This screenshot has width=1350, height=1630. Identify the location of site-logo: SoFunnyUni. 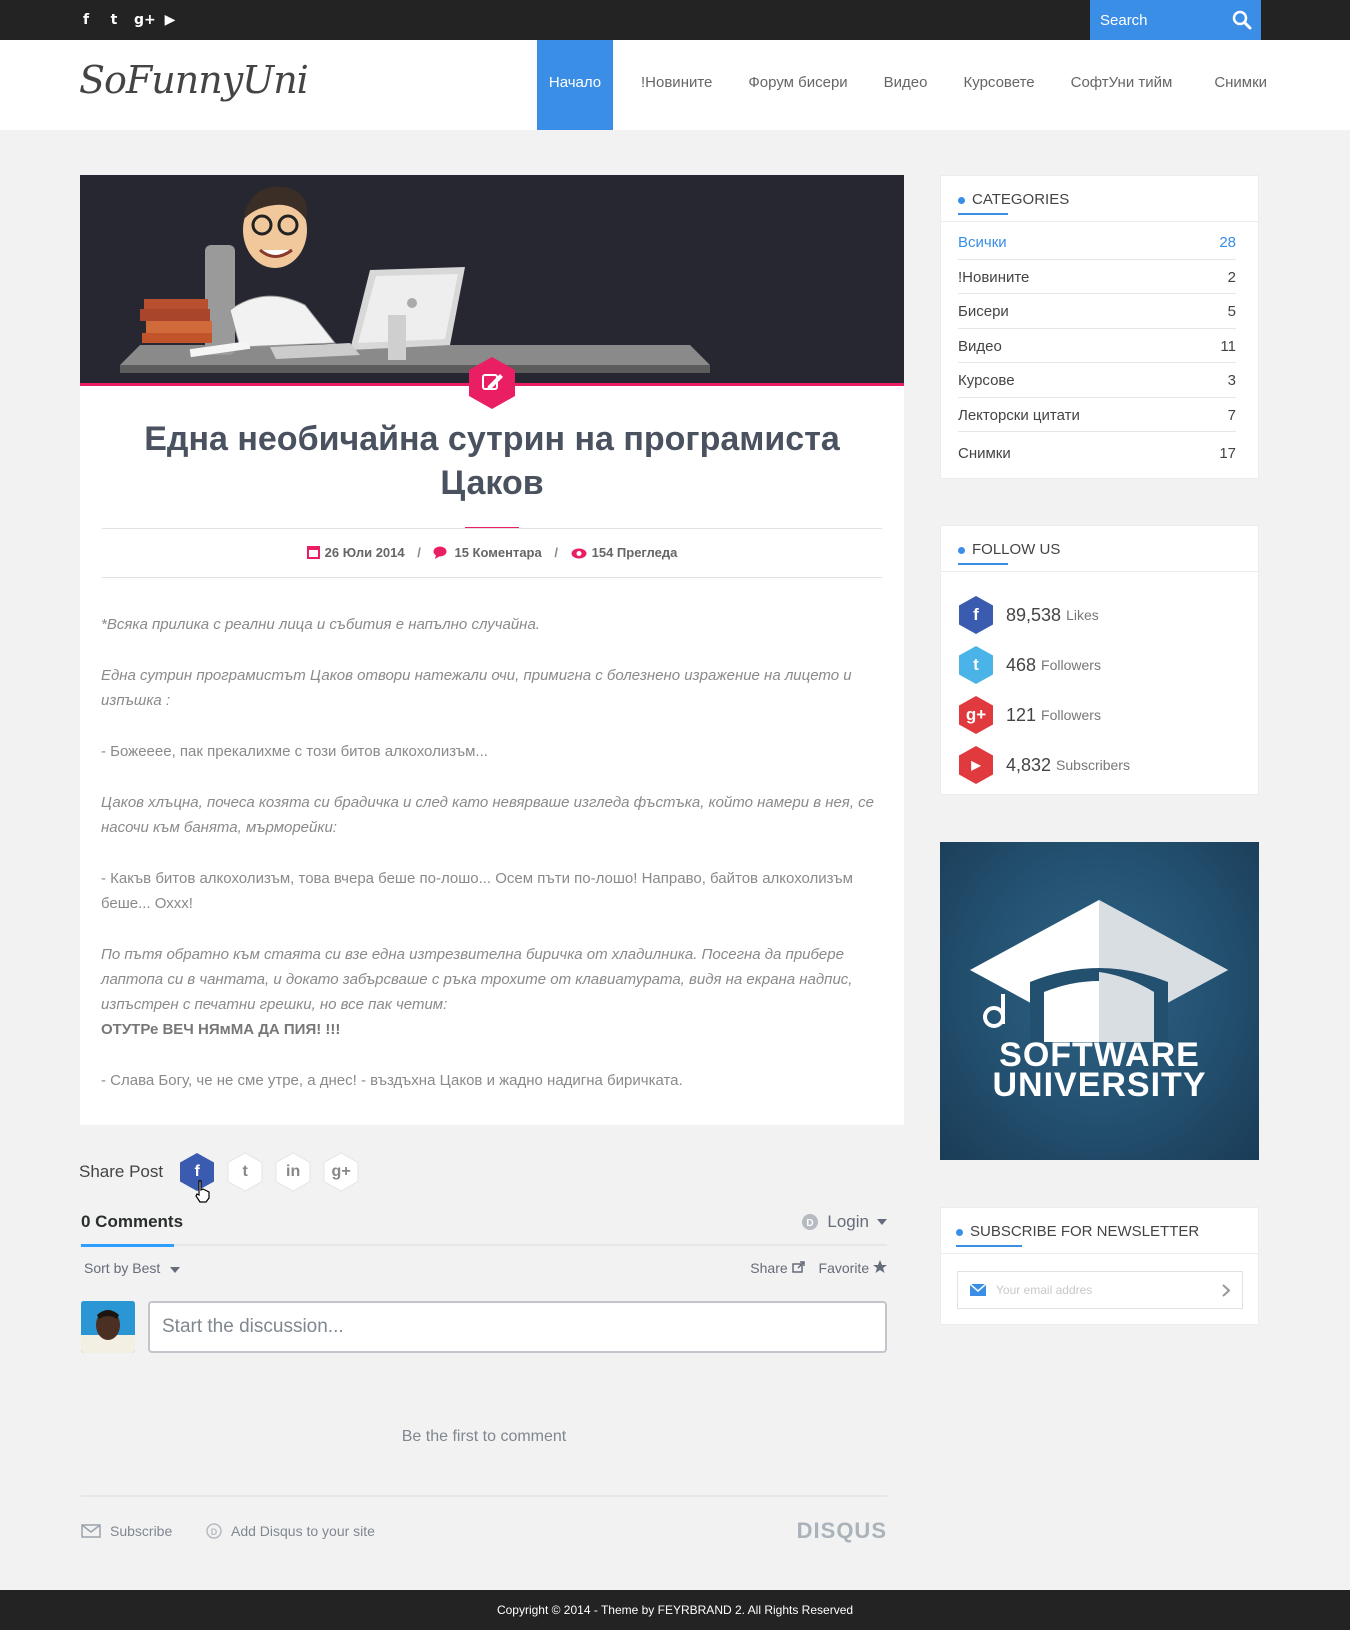
(194, 80).